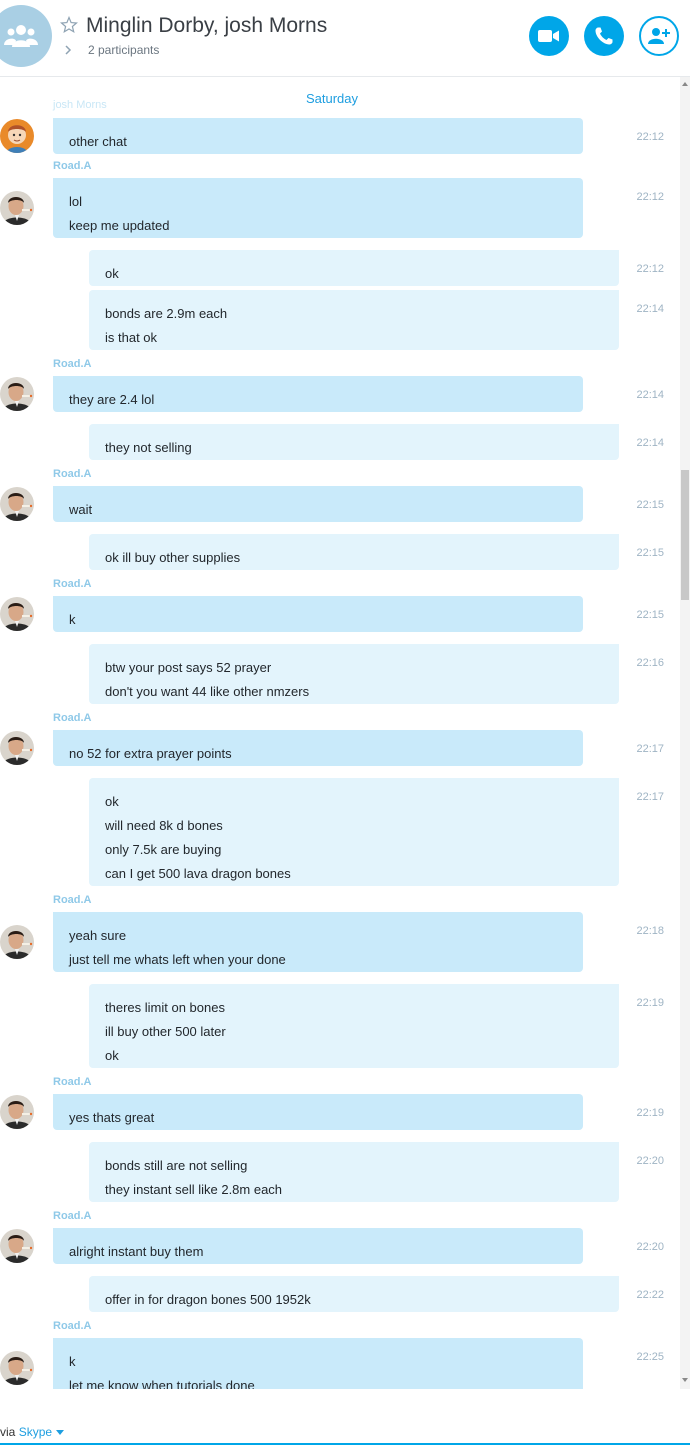  Describe the element at coordinates (69, 25) in the screenshot. I see `favorite-star-icon` at that location.